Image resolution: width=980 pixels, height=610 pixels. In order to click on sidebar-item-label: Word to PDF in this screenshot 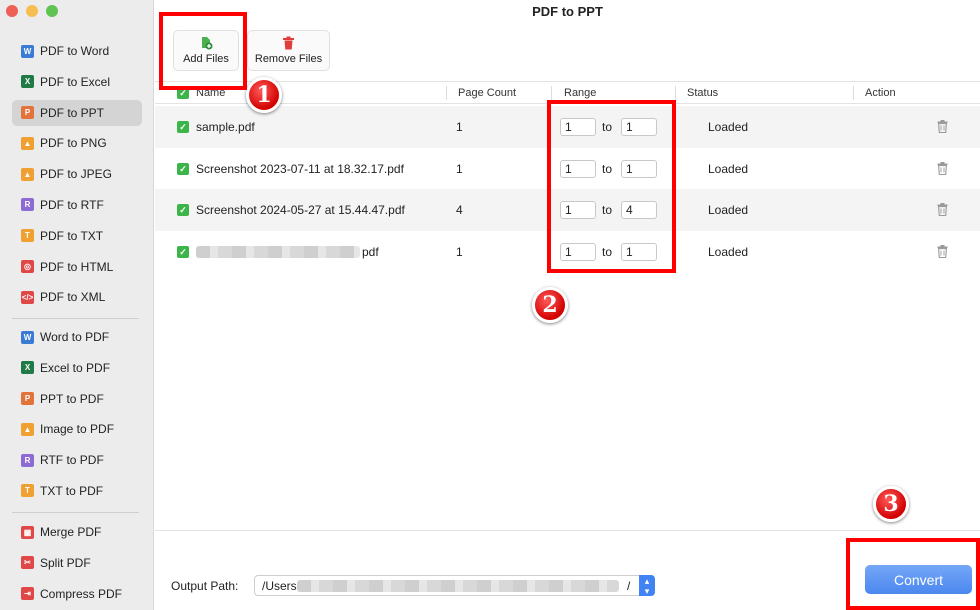, I will do `click(75, 337)`.